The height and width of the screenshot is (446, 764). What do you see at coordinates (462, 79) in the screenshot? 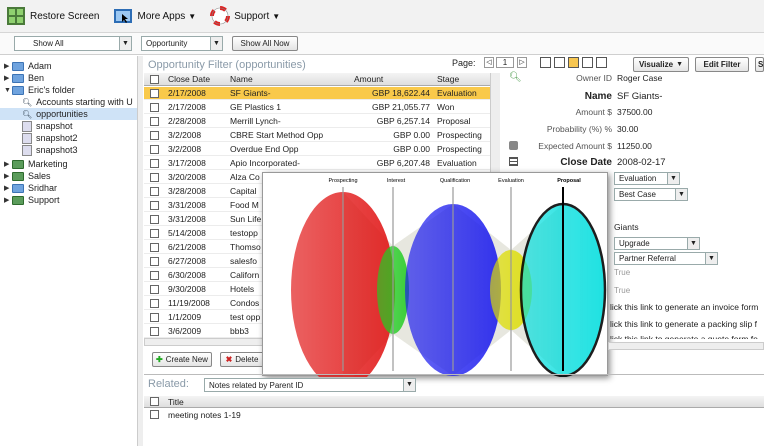
I see `column-header: Stage` at bounding box center [462, 79].